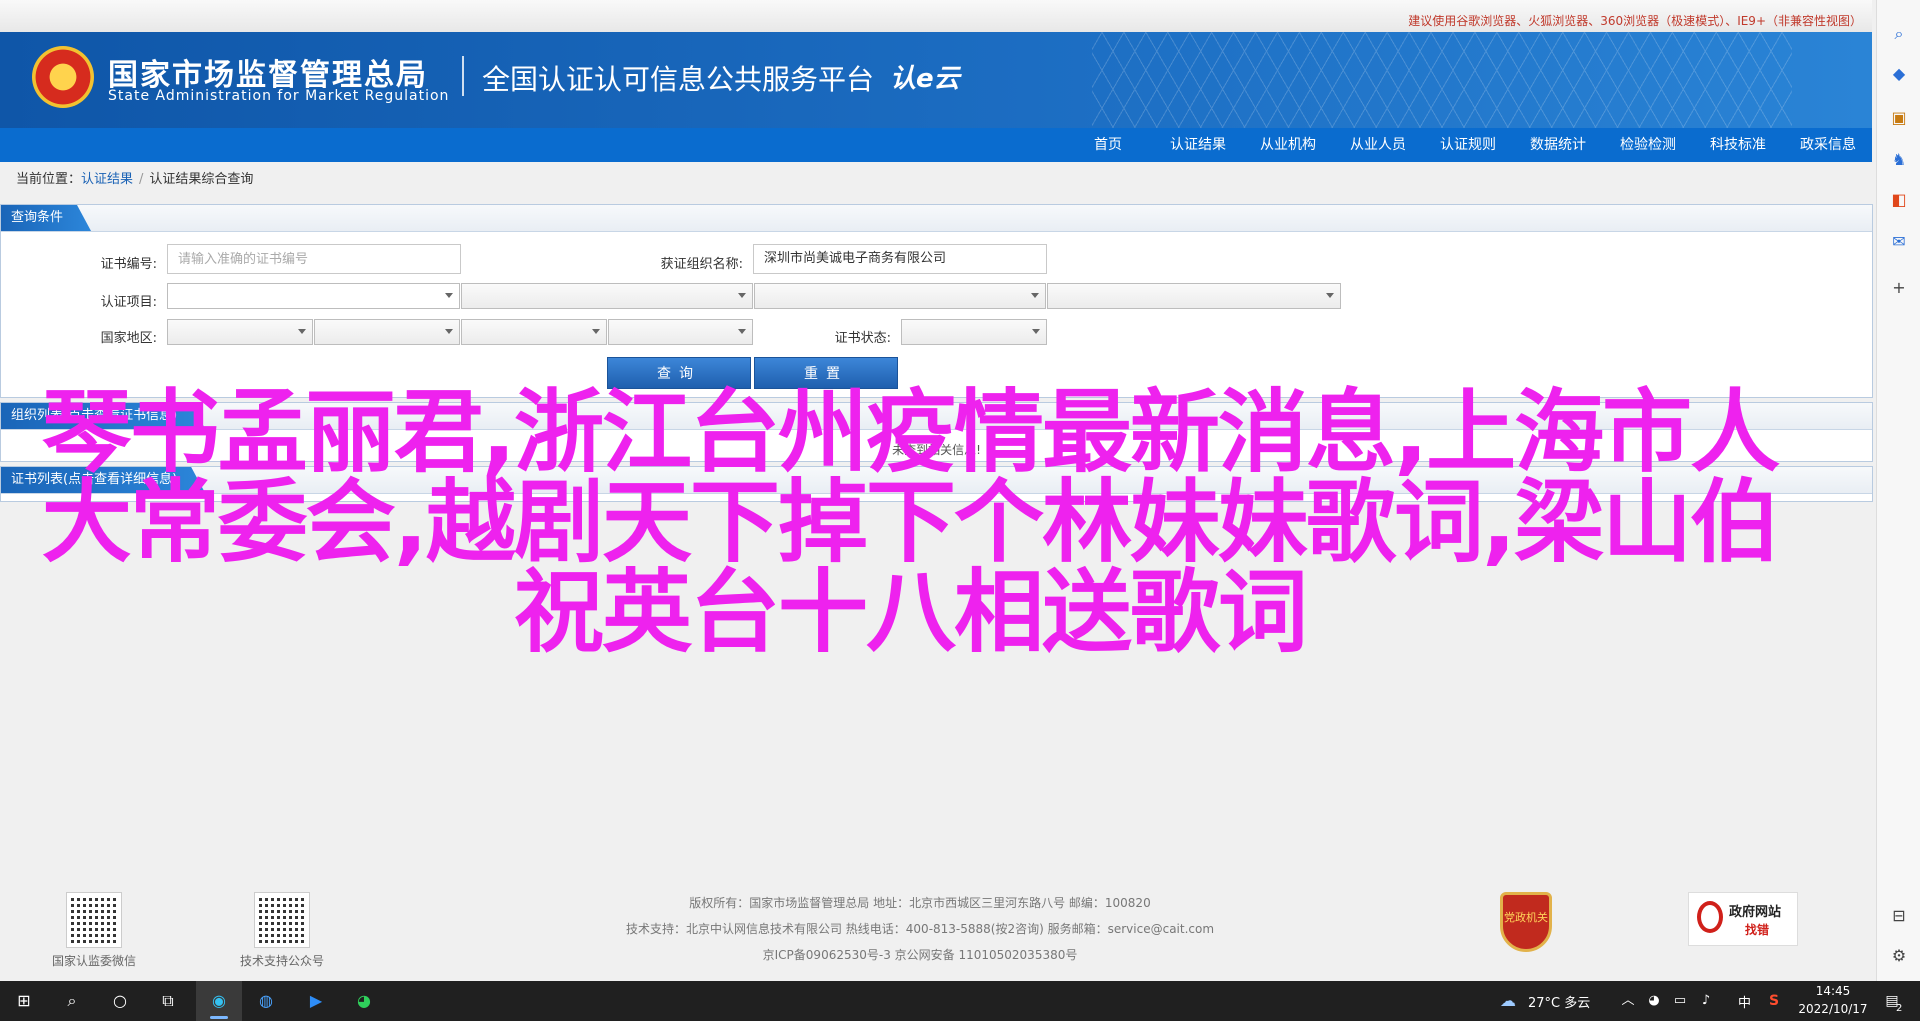  What do you see at coordinates (1899, 242) in the screenshot?
I see `outlook-icon: ✉` at bounding box center [1899, 242].